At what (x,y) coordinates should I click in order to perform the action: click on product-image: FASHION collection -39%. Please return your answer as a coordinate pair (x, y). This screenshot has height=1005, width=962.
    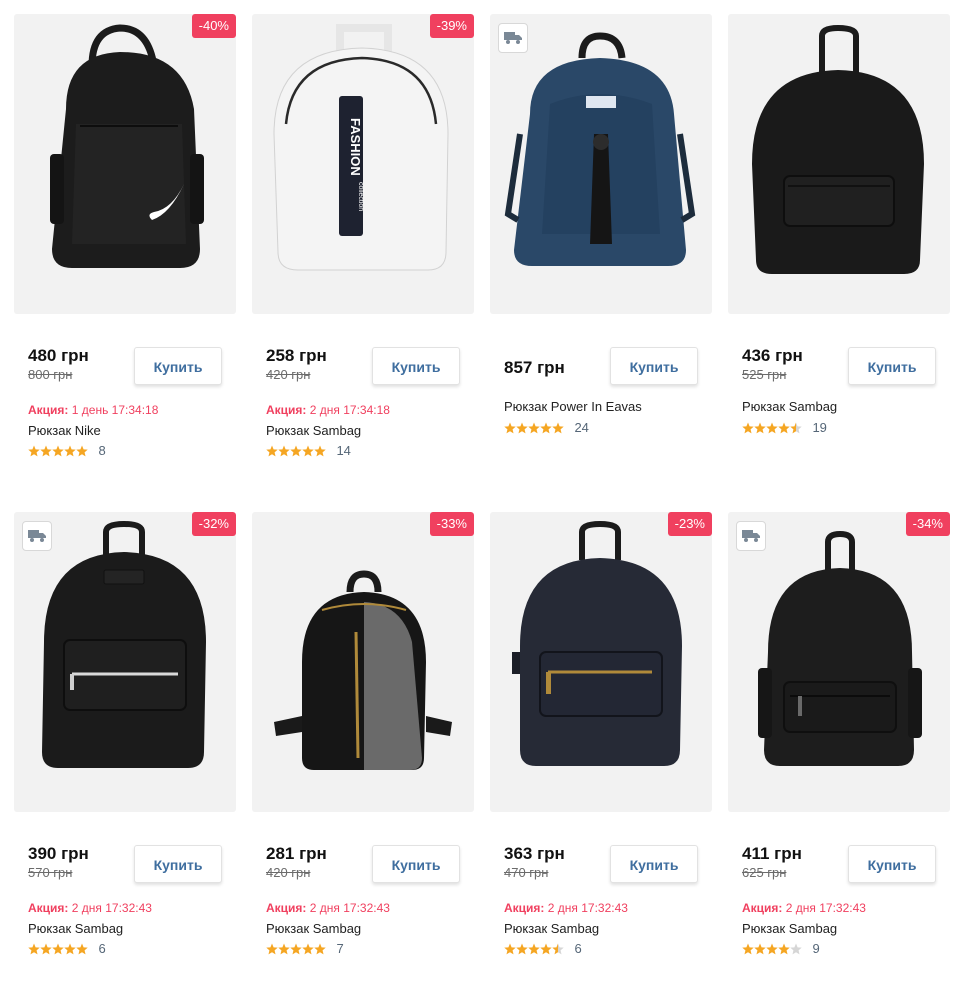
    Looking at the image, I should click on (363, 164).